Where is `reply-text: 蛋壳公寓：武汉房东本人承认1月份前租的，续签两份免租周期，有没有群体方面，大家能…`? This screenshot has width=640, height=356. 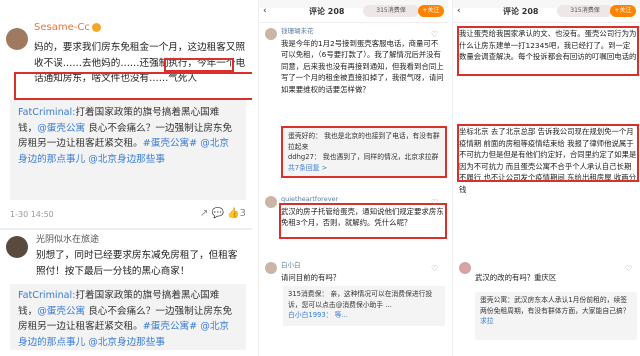 reply-text: 蛋壳公寓：武汉房东本人承认1月份前租的，续签两份免租周期，有没有群体方面，大家能… is located at coordinates (555, 305).